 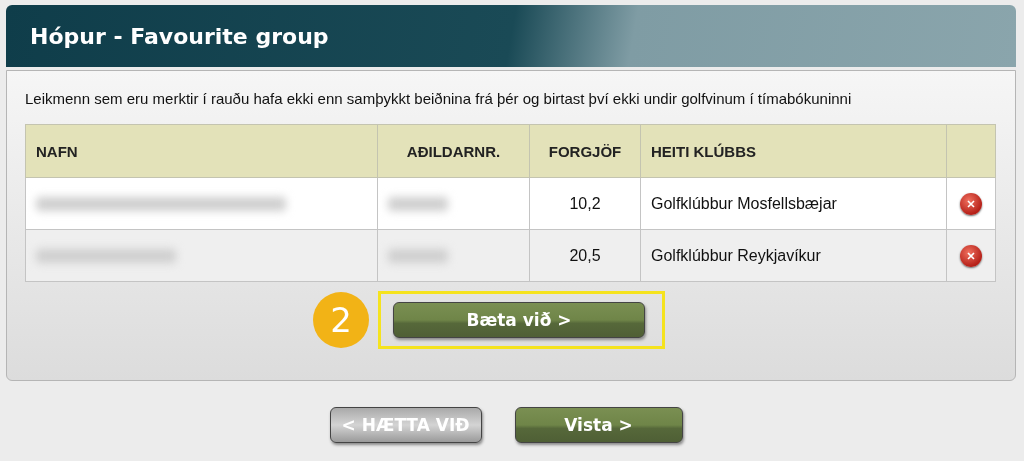 What do you see at coordinates (341, 320) in the screenshot?
I see `step-badge: 2` at bounding box center [341, 320].